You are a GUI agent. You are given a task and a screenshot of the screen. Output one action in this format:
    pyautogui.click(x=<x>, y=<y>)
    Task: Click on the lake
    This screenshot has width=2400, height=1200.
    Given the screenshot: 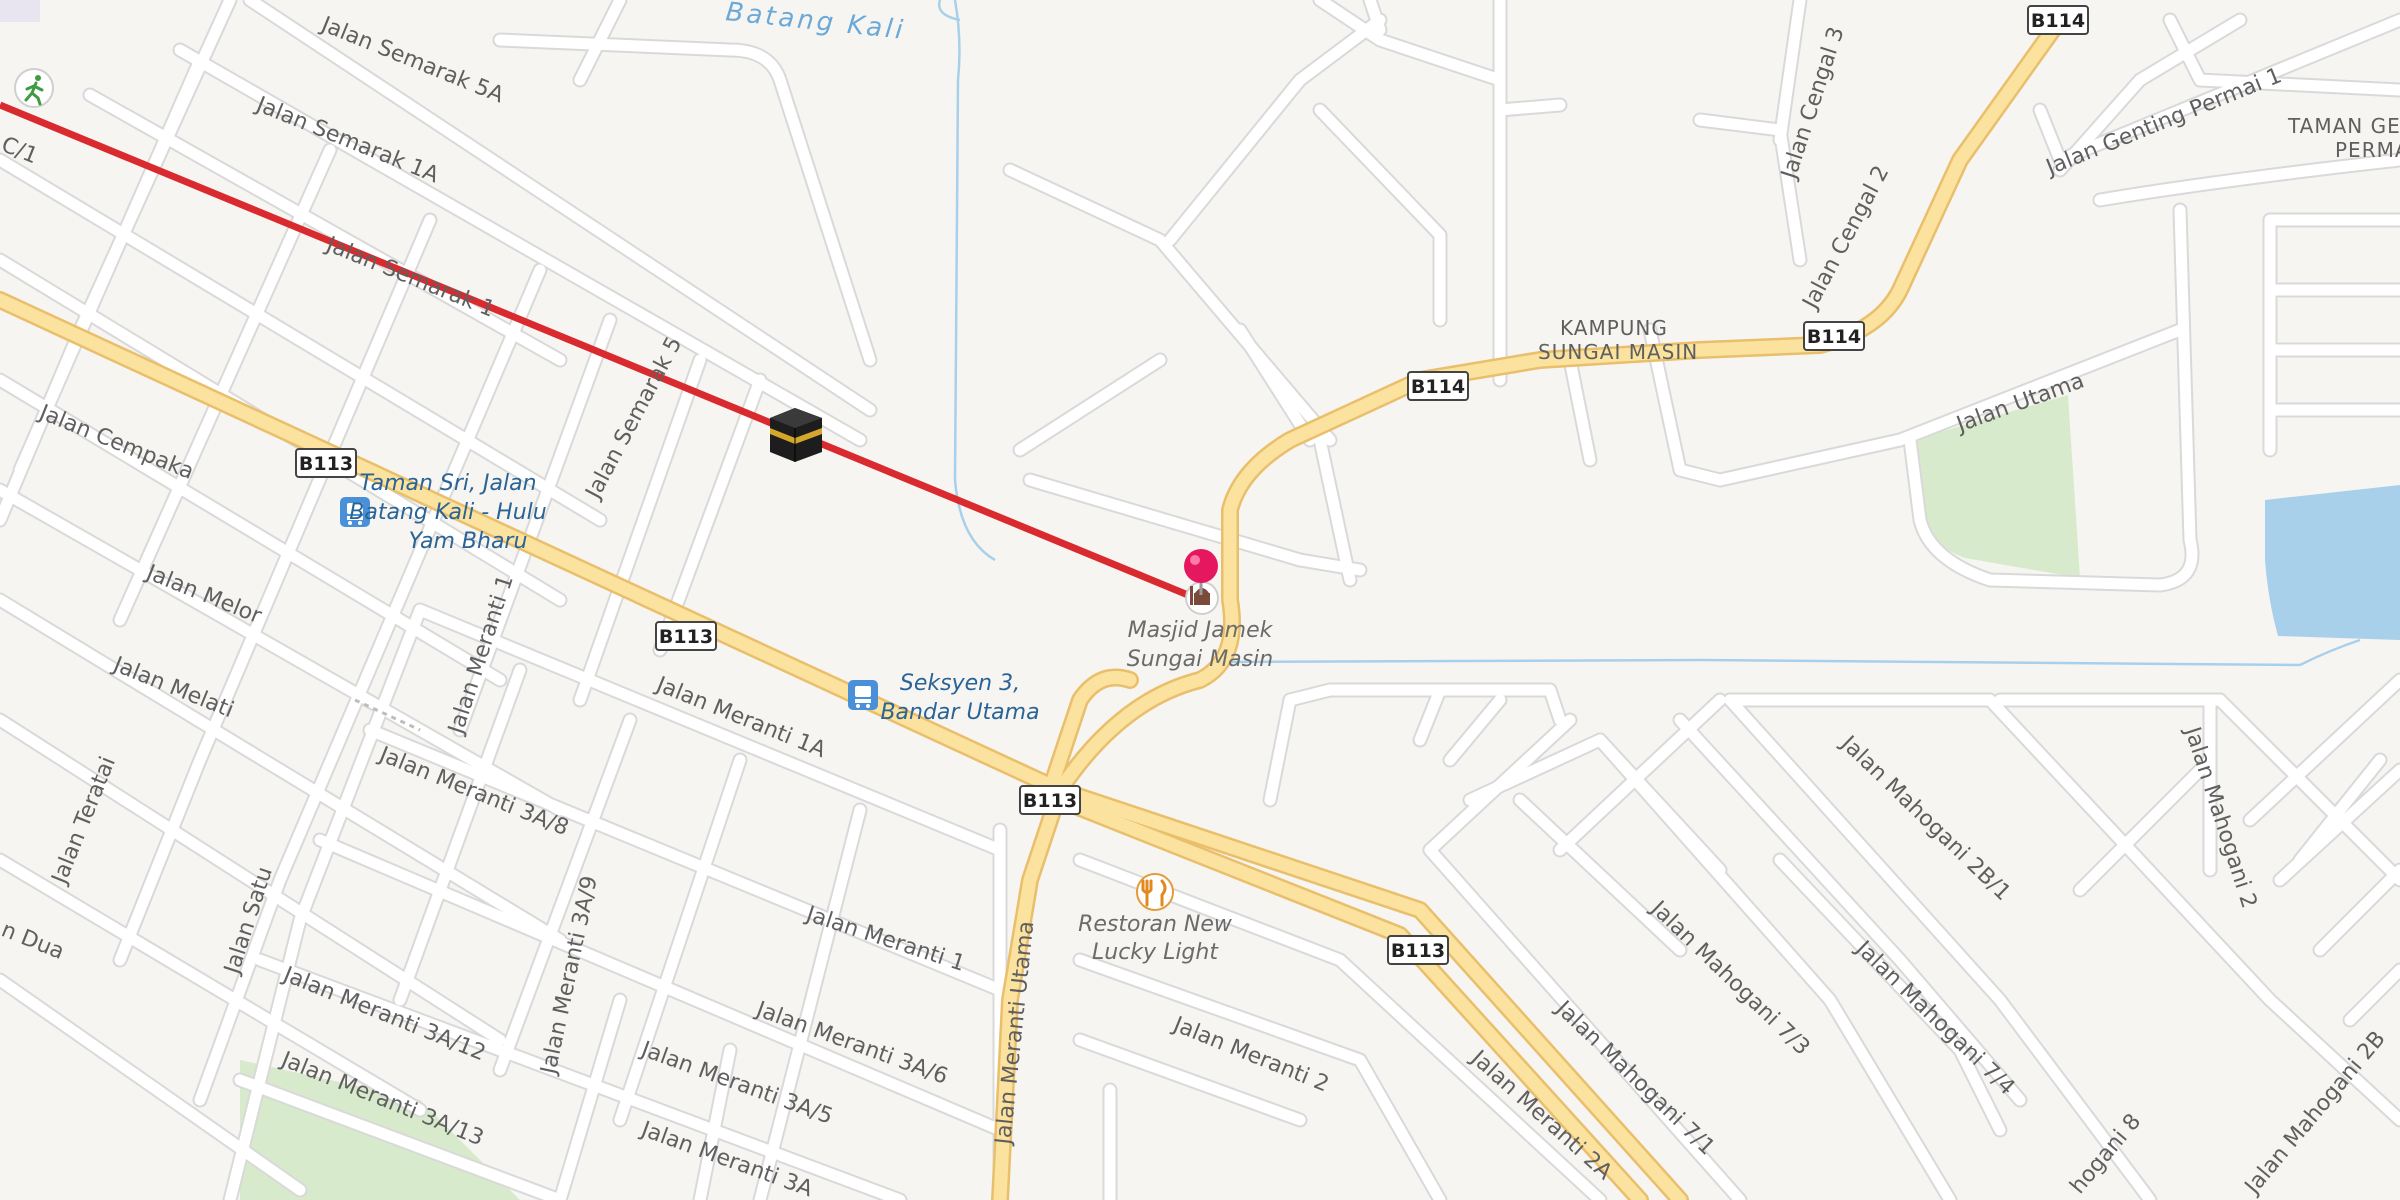 What is the action you would take?
    pyautogui.click(x=2332, y=562)
    